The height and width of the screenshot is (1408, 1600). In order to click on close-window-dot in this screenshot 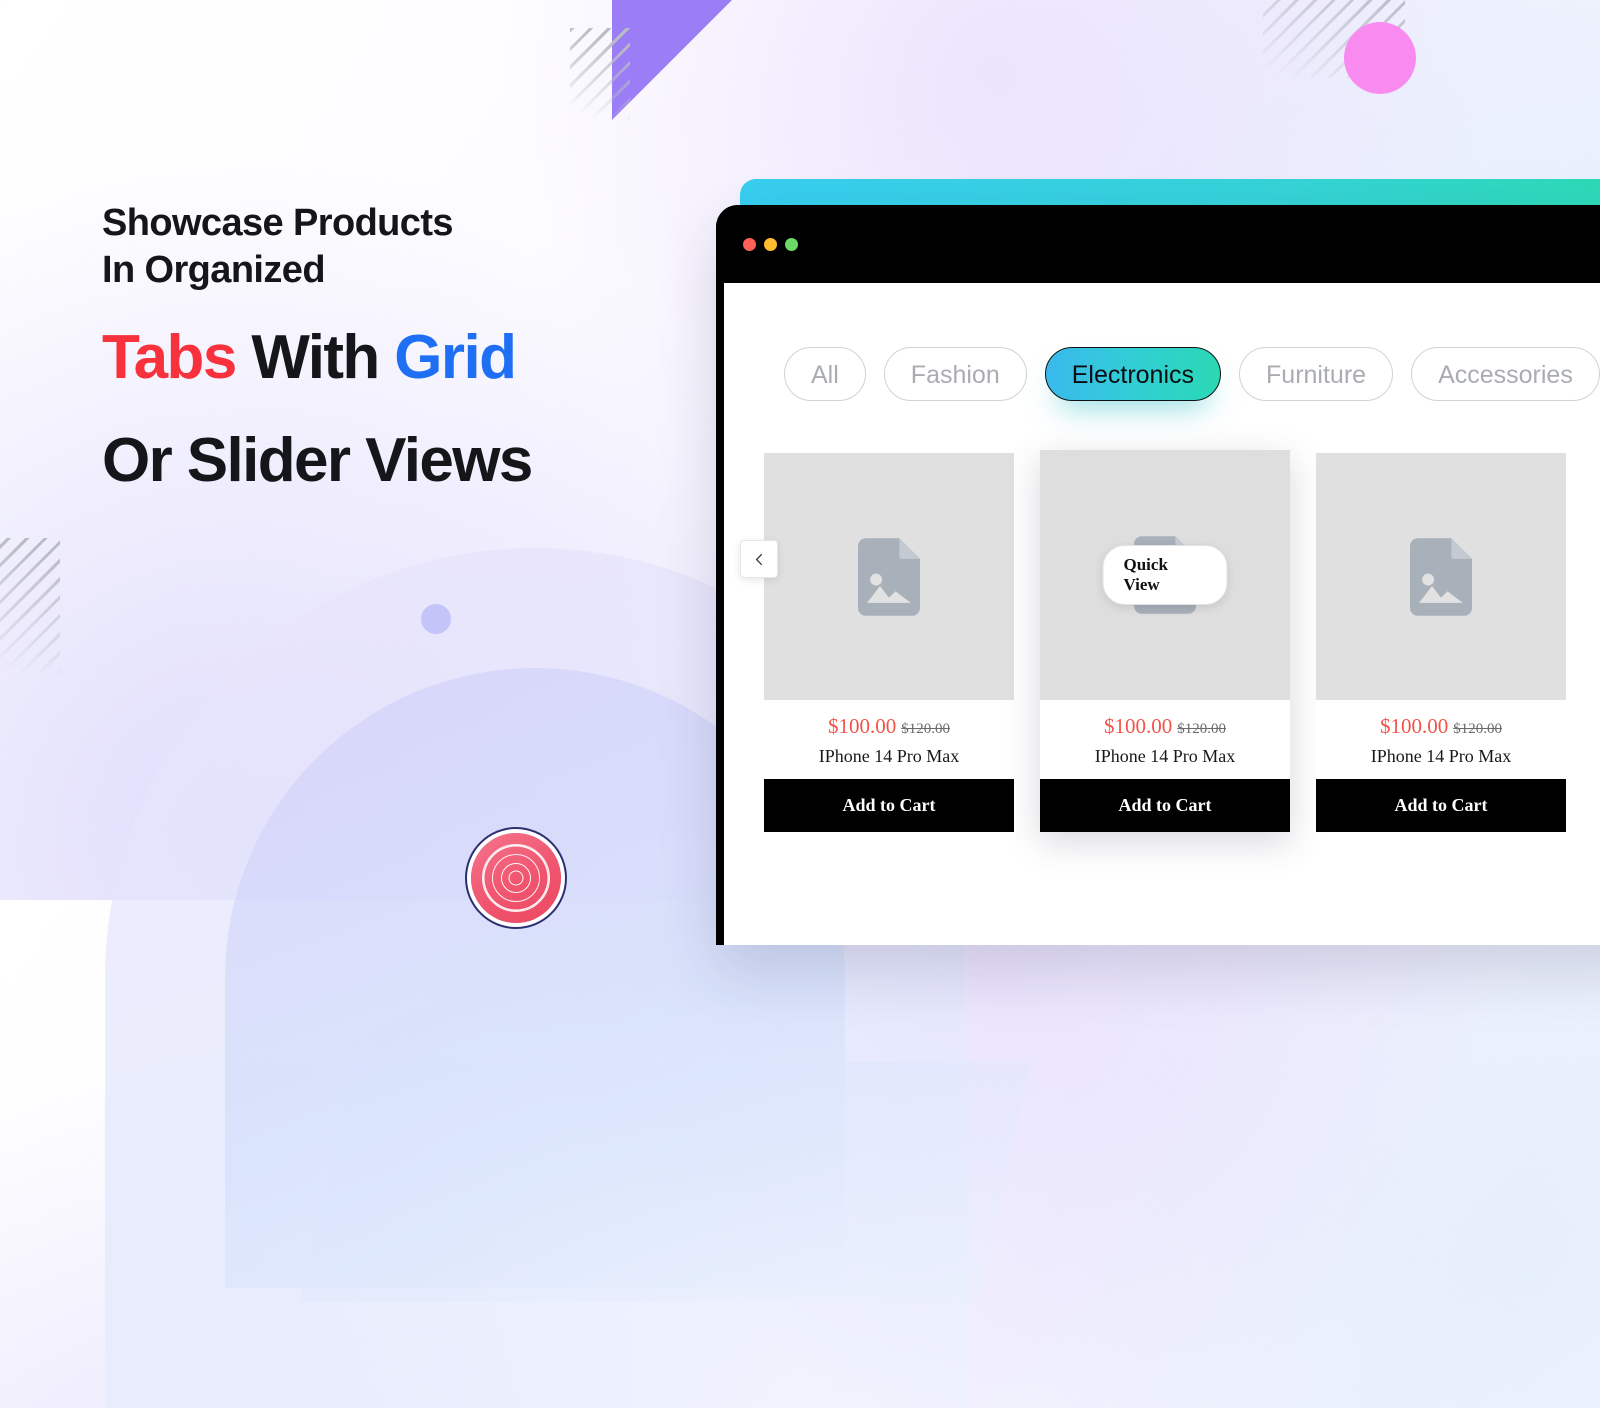, I will do `click(749, 244)`.